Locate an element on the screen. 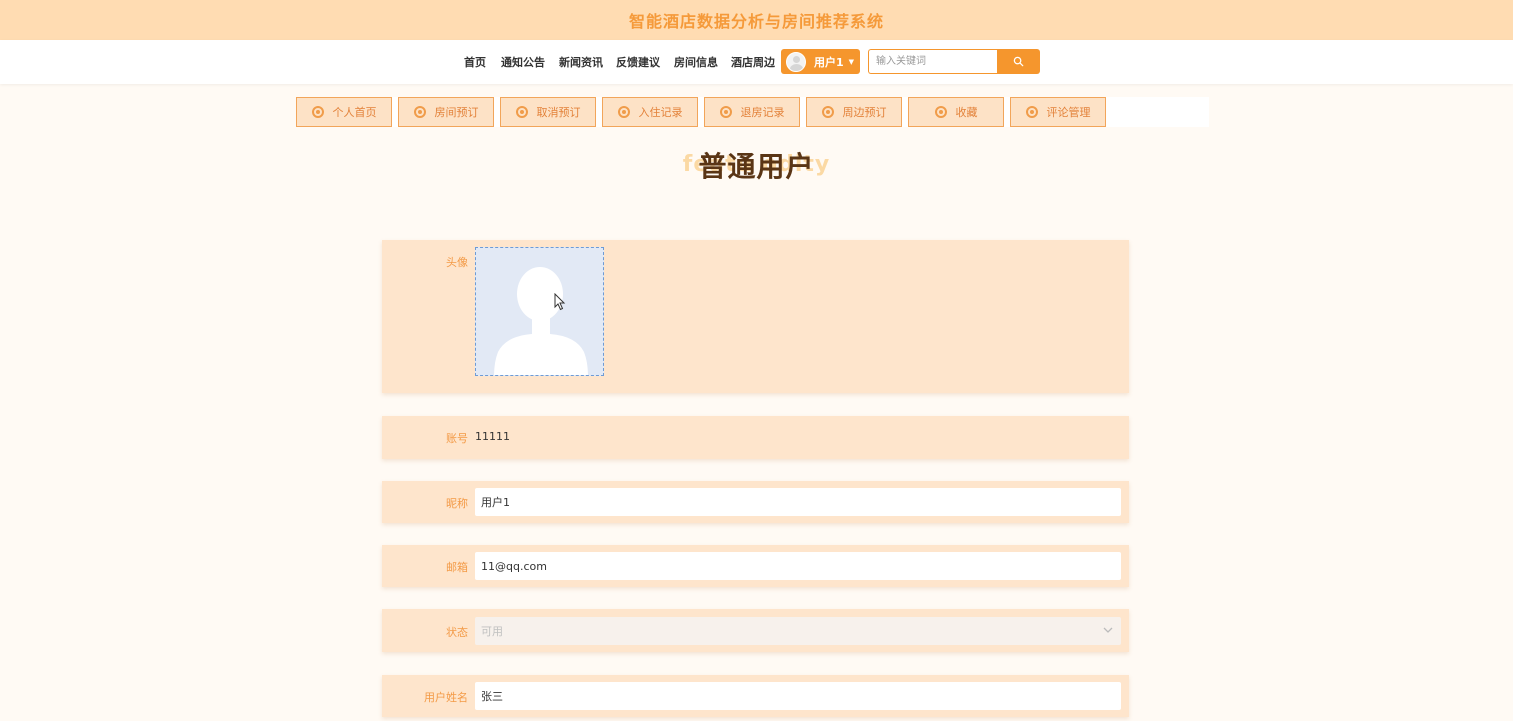  tab-favorites: 收藏 is located at coordinates (956, 112).